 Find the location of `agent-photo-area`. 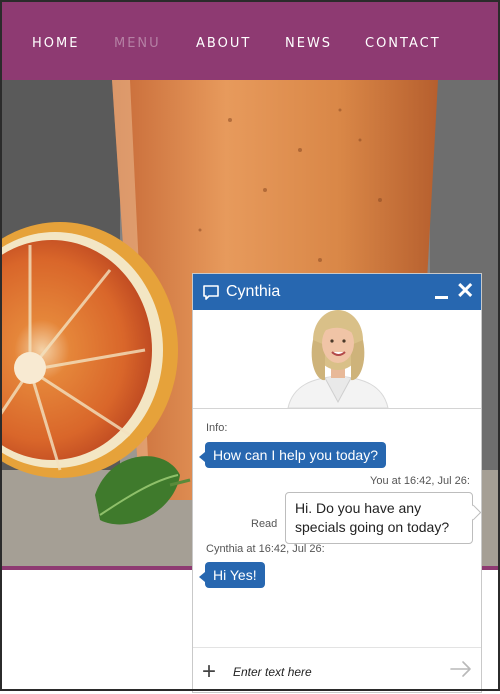

agent-photo-area is located at coordinates (337, 359).